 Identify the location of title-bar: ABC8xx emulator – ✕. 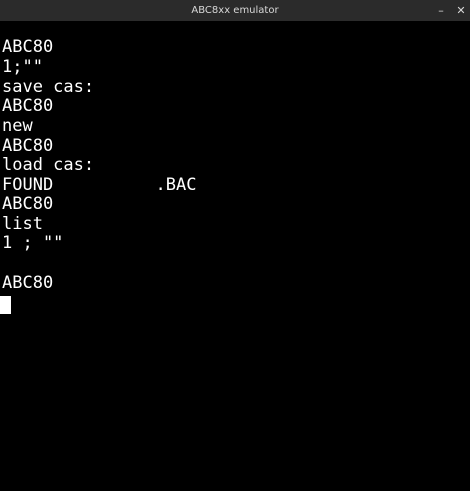
(235, 10).